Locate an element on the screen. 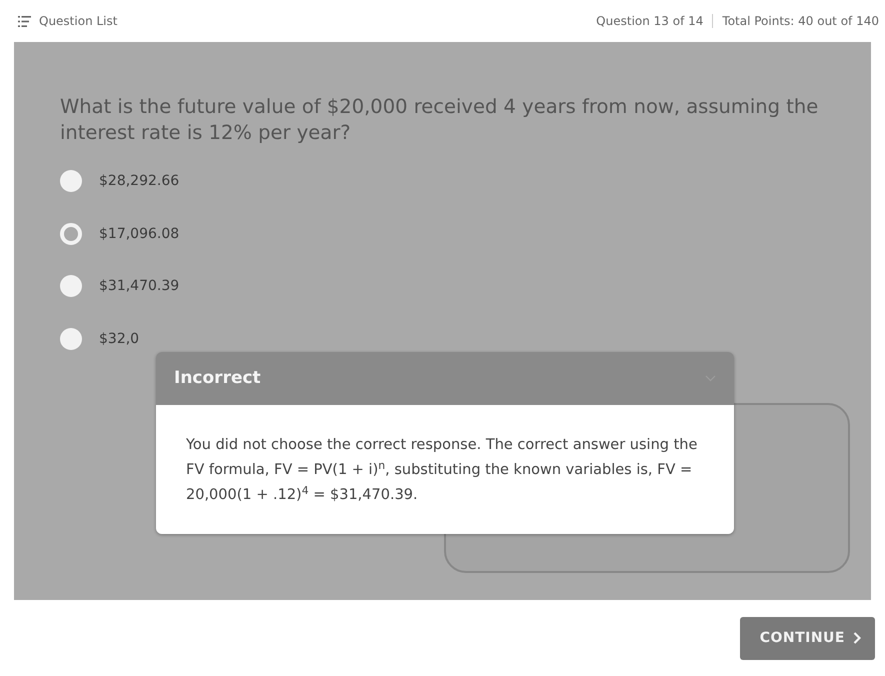 This screenshot has width=885, height=676. answer-option: $28,292.66 is located at coordinates (139, 181).